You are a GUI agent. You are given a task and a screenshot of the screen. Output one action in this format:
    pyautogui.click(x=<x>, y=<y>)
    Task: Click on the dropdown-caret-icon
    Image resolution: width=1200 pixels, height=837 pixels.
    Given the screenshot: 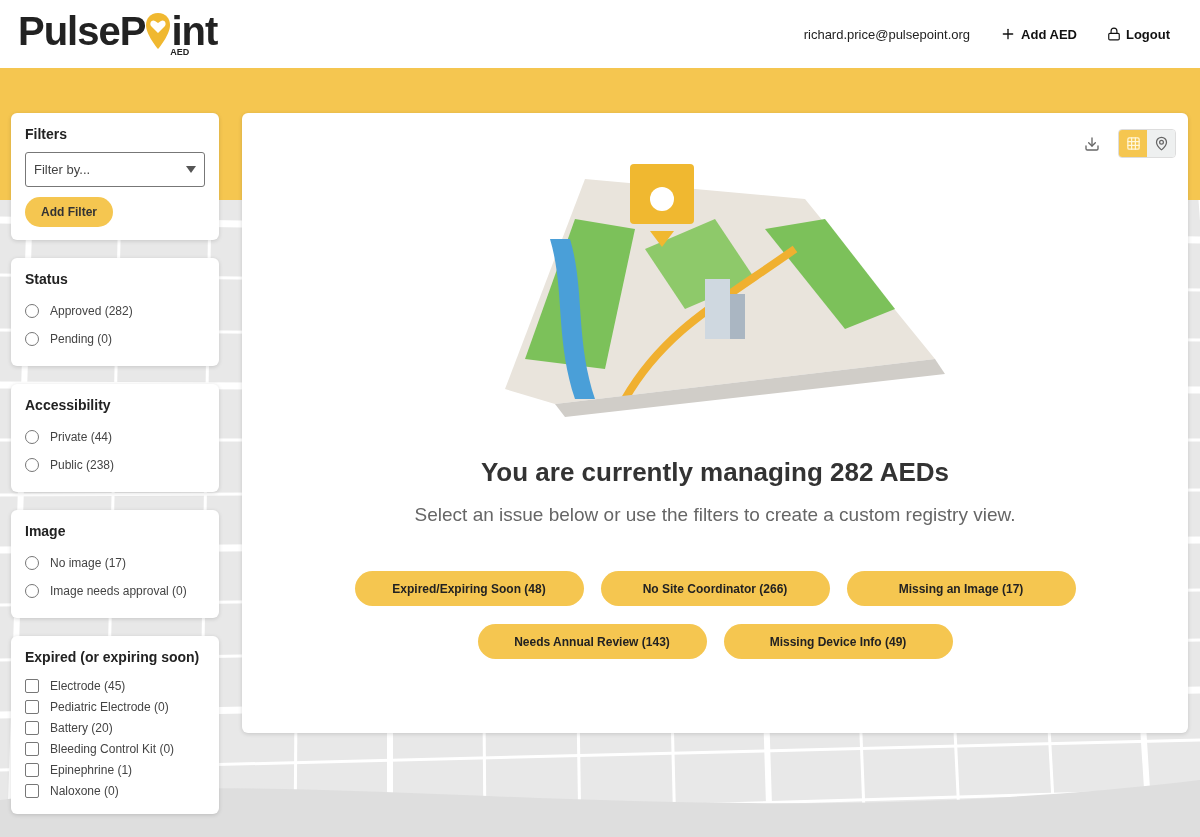 What is the action you would take?
    pyautogui.click(x=191, y=169)
    